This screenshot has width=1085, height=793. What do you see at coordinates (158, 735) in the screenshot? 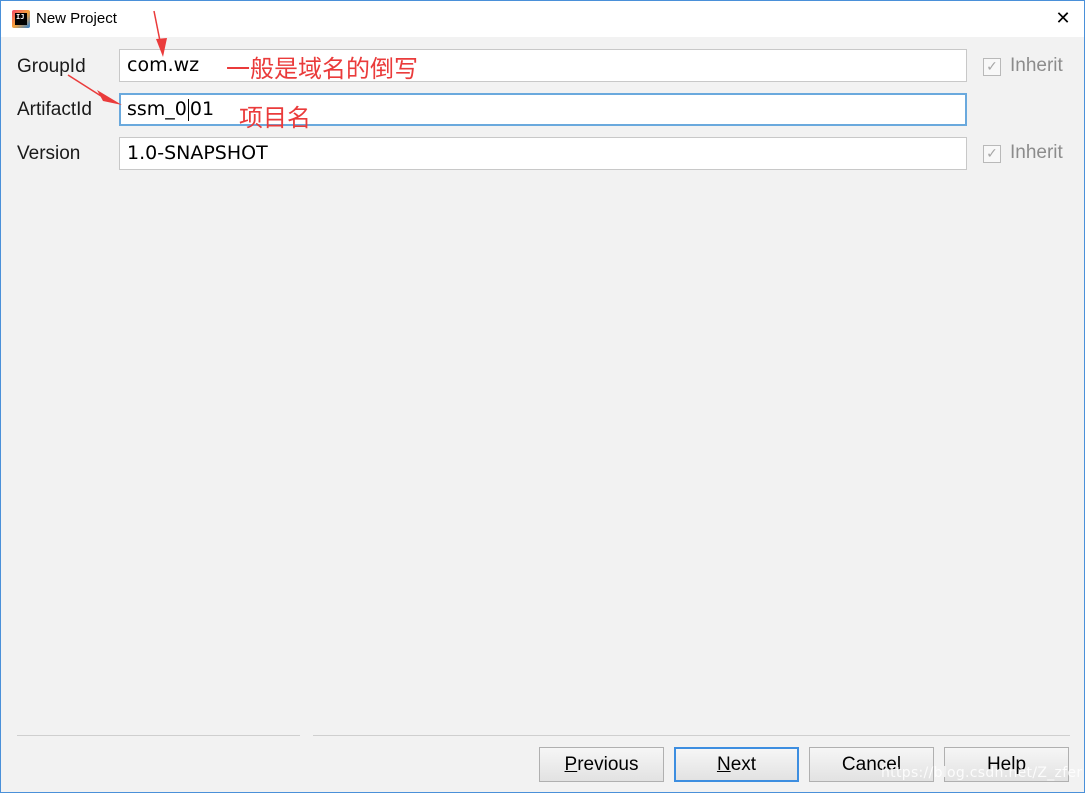
I see `bottom-separator-left` at bounding box center [158, 735].